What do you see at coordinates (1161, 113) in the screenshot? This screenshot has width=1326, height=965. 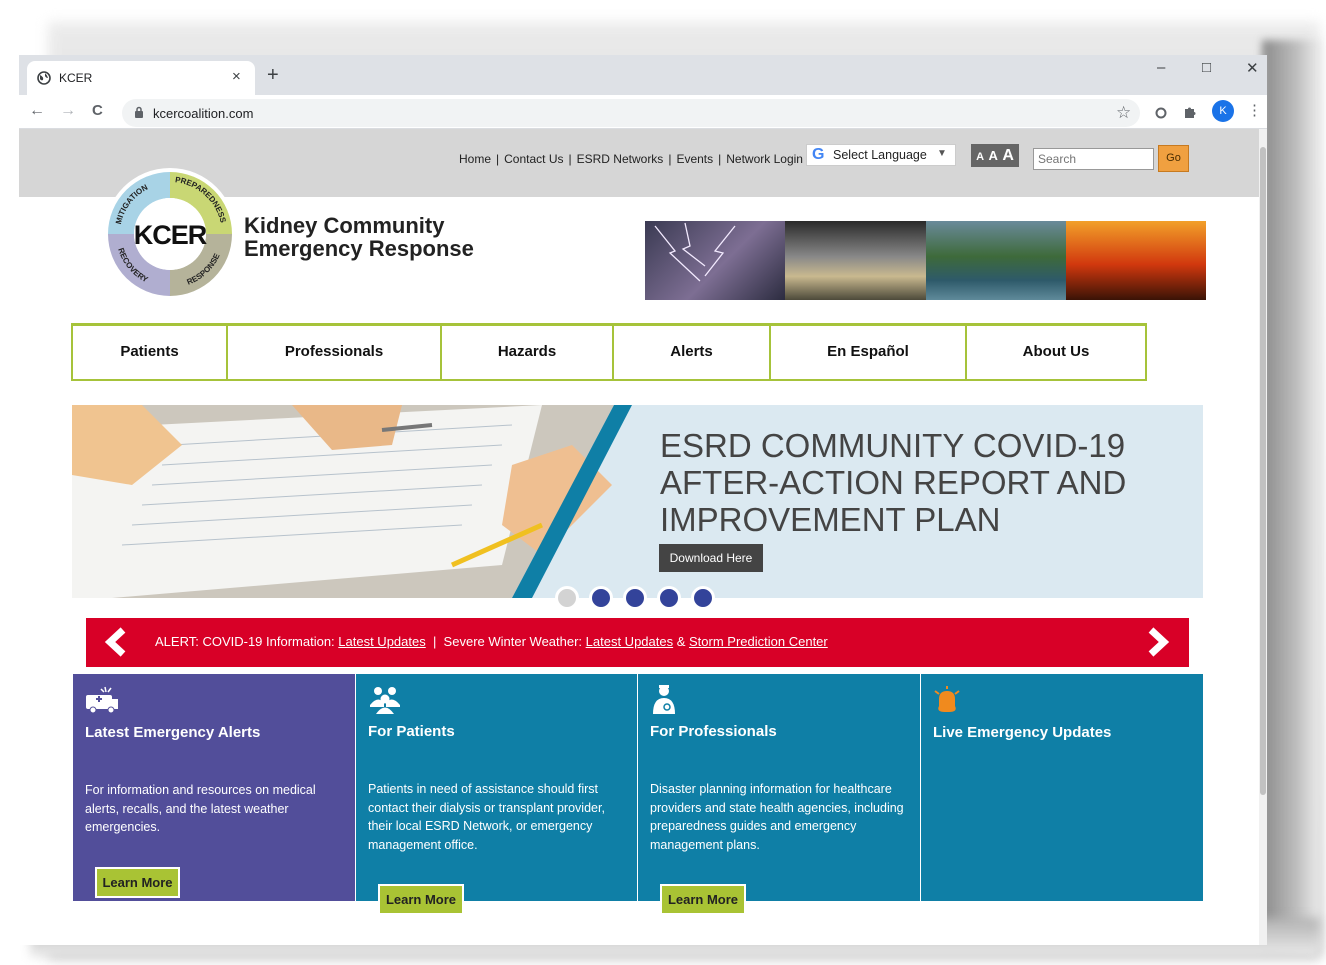 I see `extension-circle-icon` at bounding box center [1161, 113].